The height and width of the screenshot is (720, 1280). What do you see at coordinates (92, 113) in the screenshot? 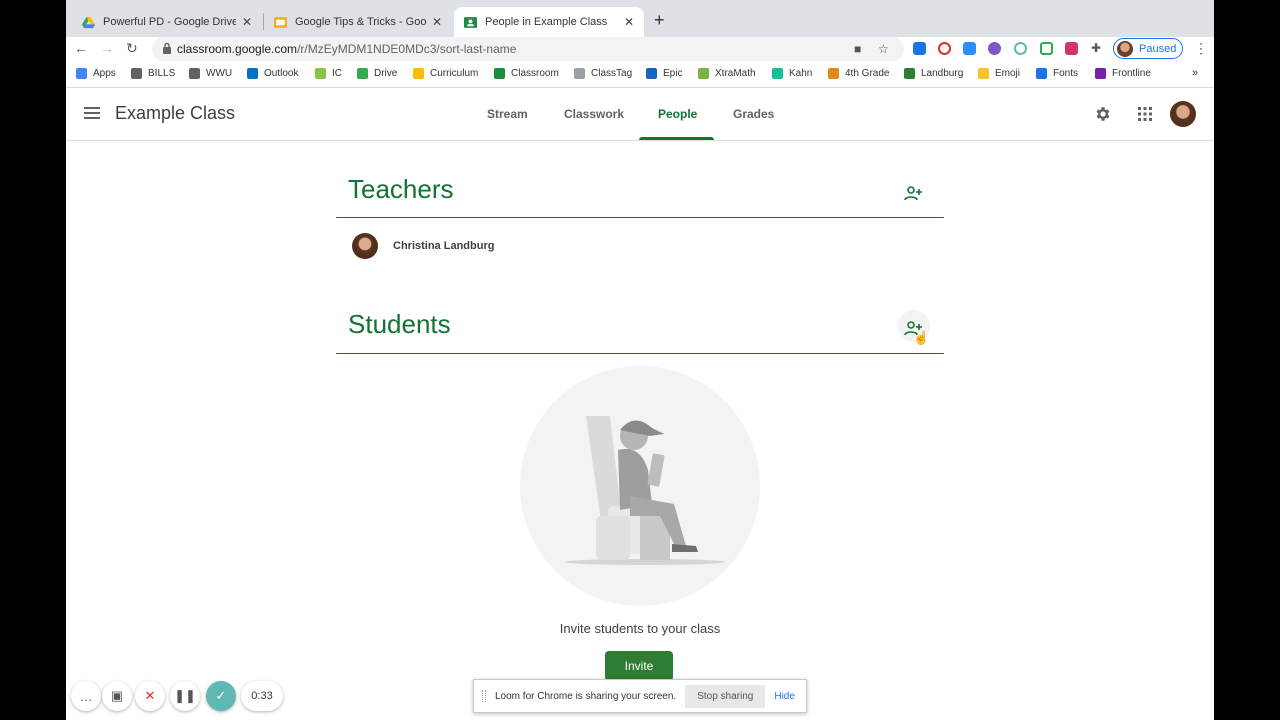
I see `menu-icon` at bounding box center [92, 113].